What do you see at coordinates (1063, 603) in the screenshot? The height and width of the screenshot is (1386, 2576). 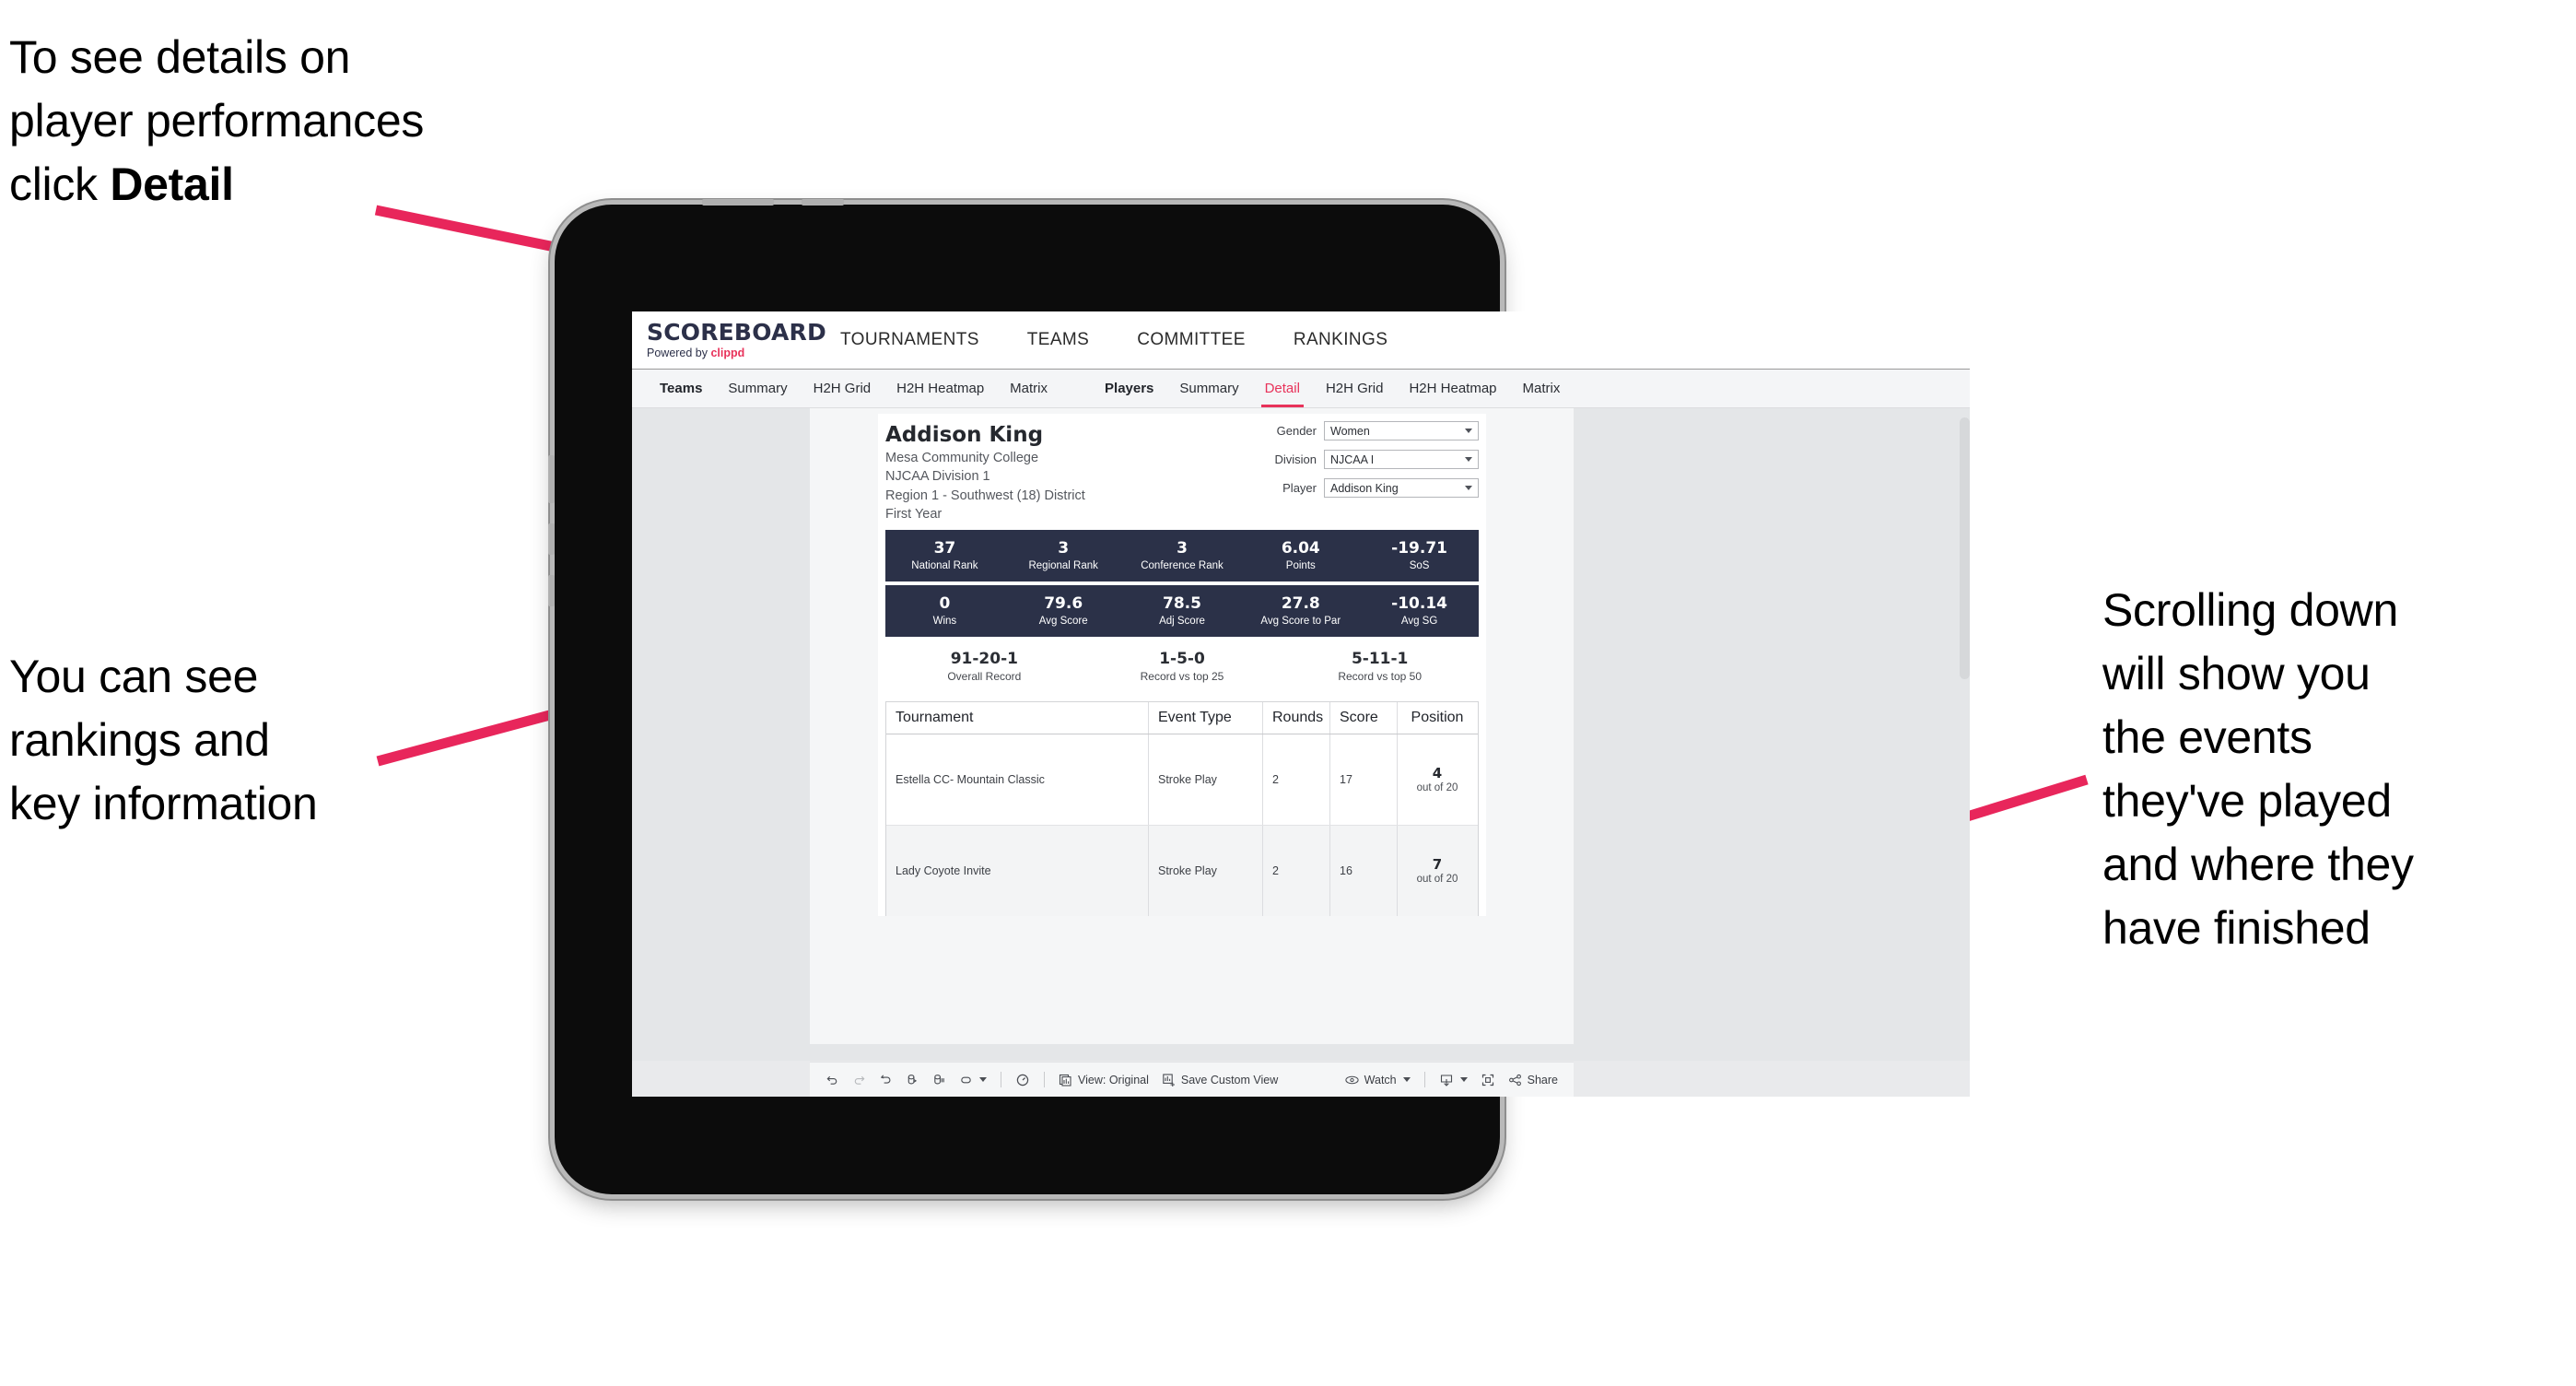 I see `kpi-value: 79.6` at bounding box center [1063, 603].